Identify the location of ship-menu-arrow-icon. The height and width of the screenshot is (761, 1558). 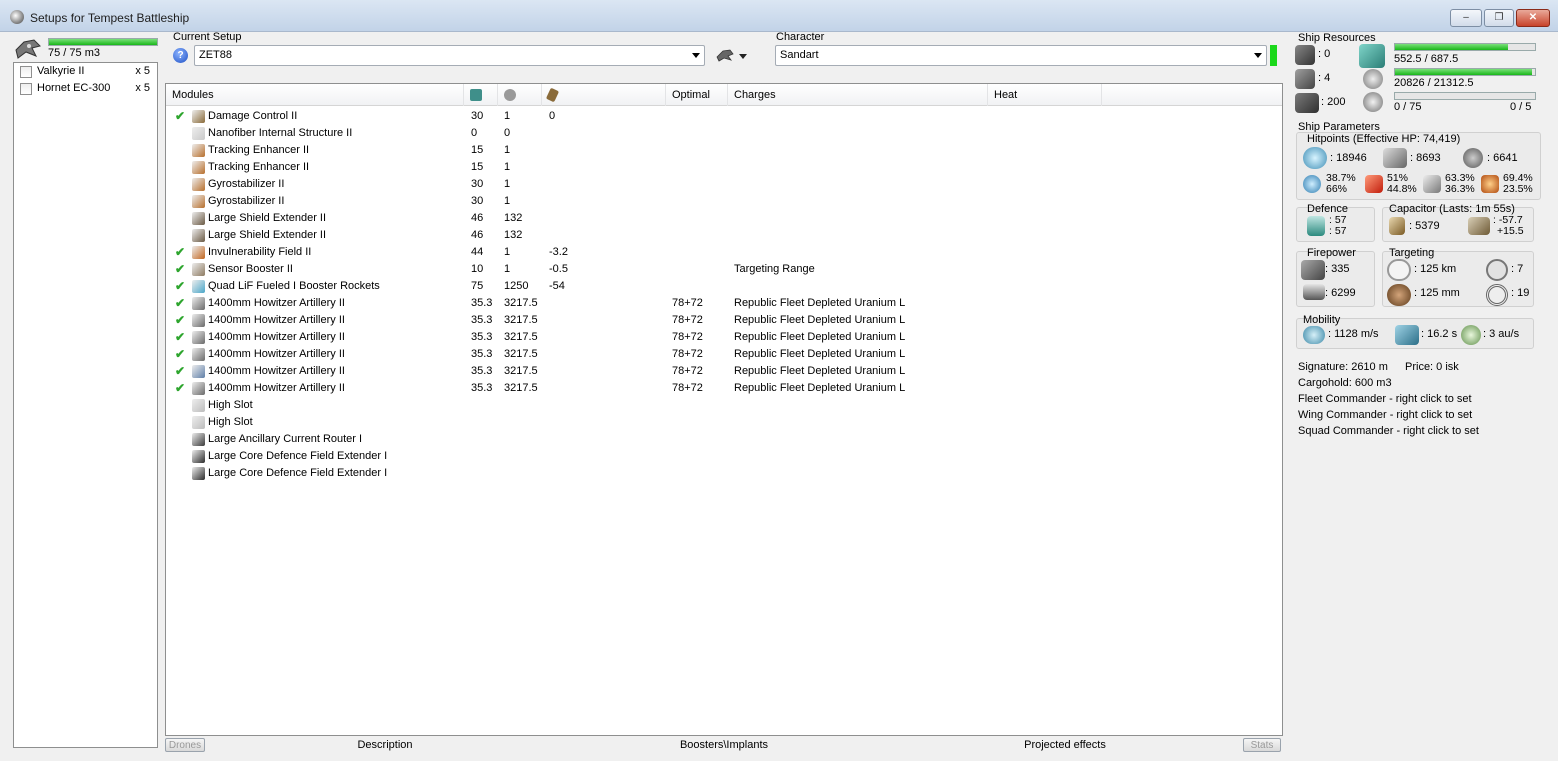
(743, 56).